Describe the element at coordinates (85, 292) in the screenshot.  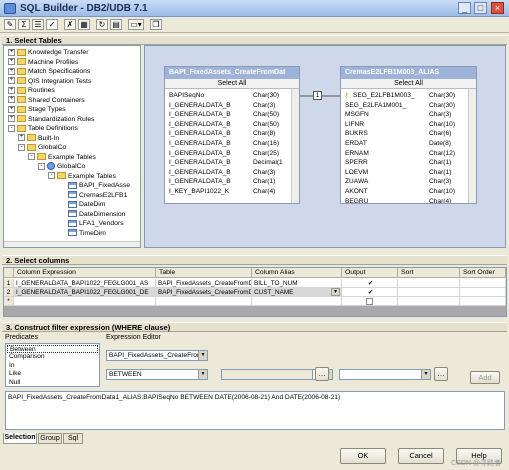
I see `grid-cell-expr: I_GENERALDATA_BAPI1022_FEGLG001_DE` at that location.